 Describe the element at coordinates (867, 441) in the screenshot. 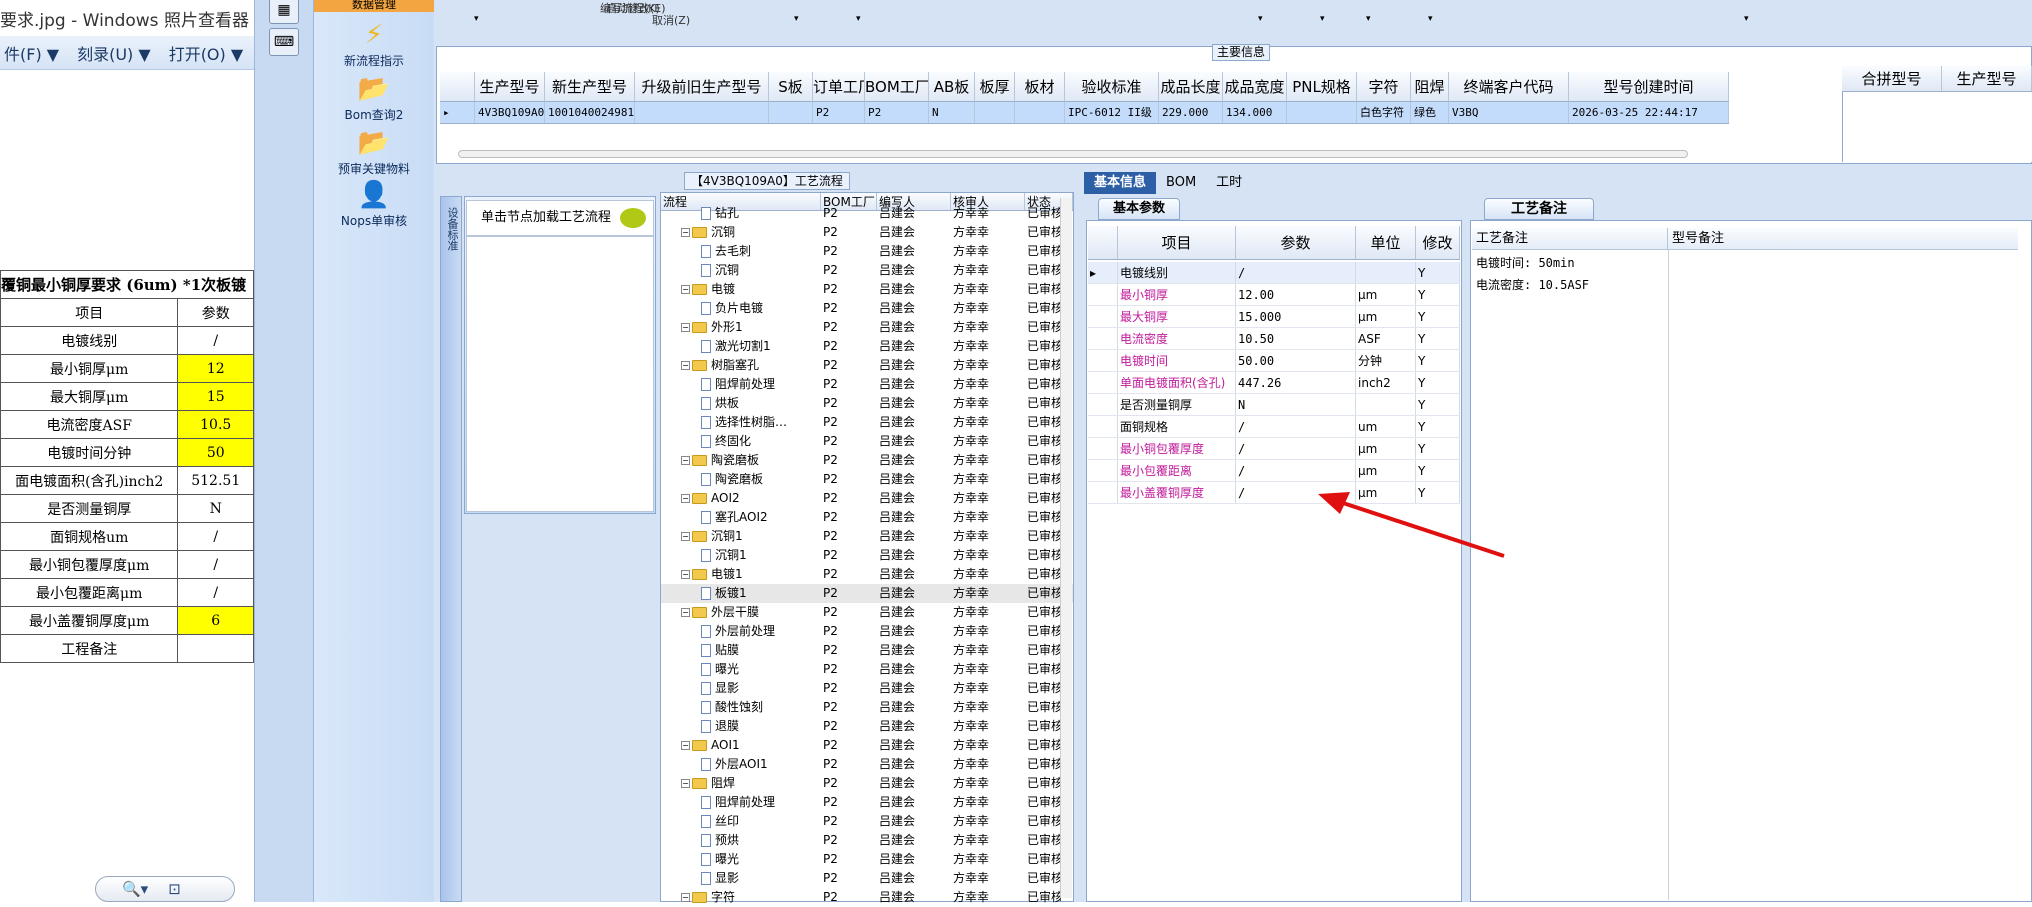

I see `process-tree-row: 终固化 P2 吕建会 方幸幸 已审核` at that location.